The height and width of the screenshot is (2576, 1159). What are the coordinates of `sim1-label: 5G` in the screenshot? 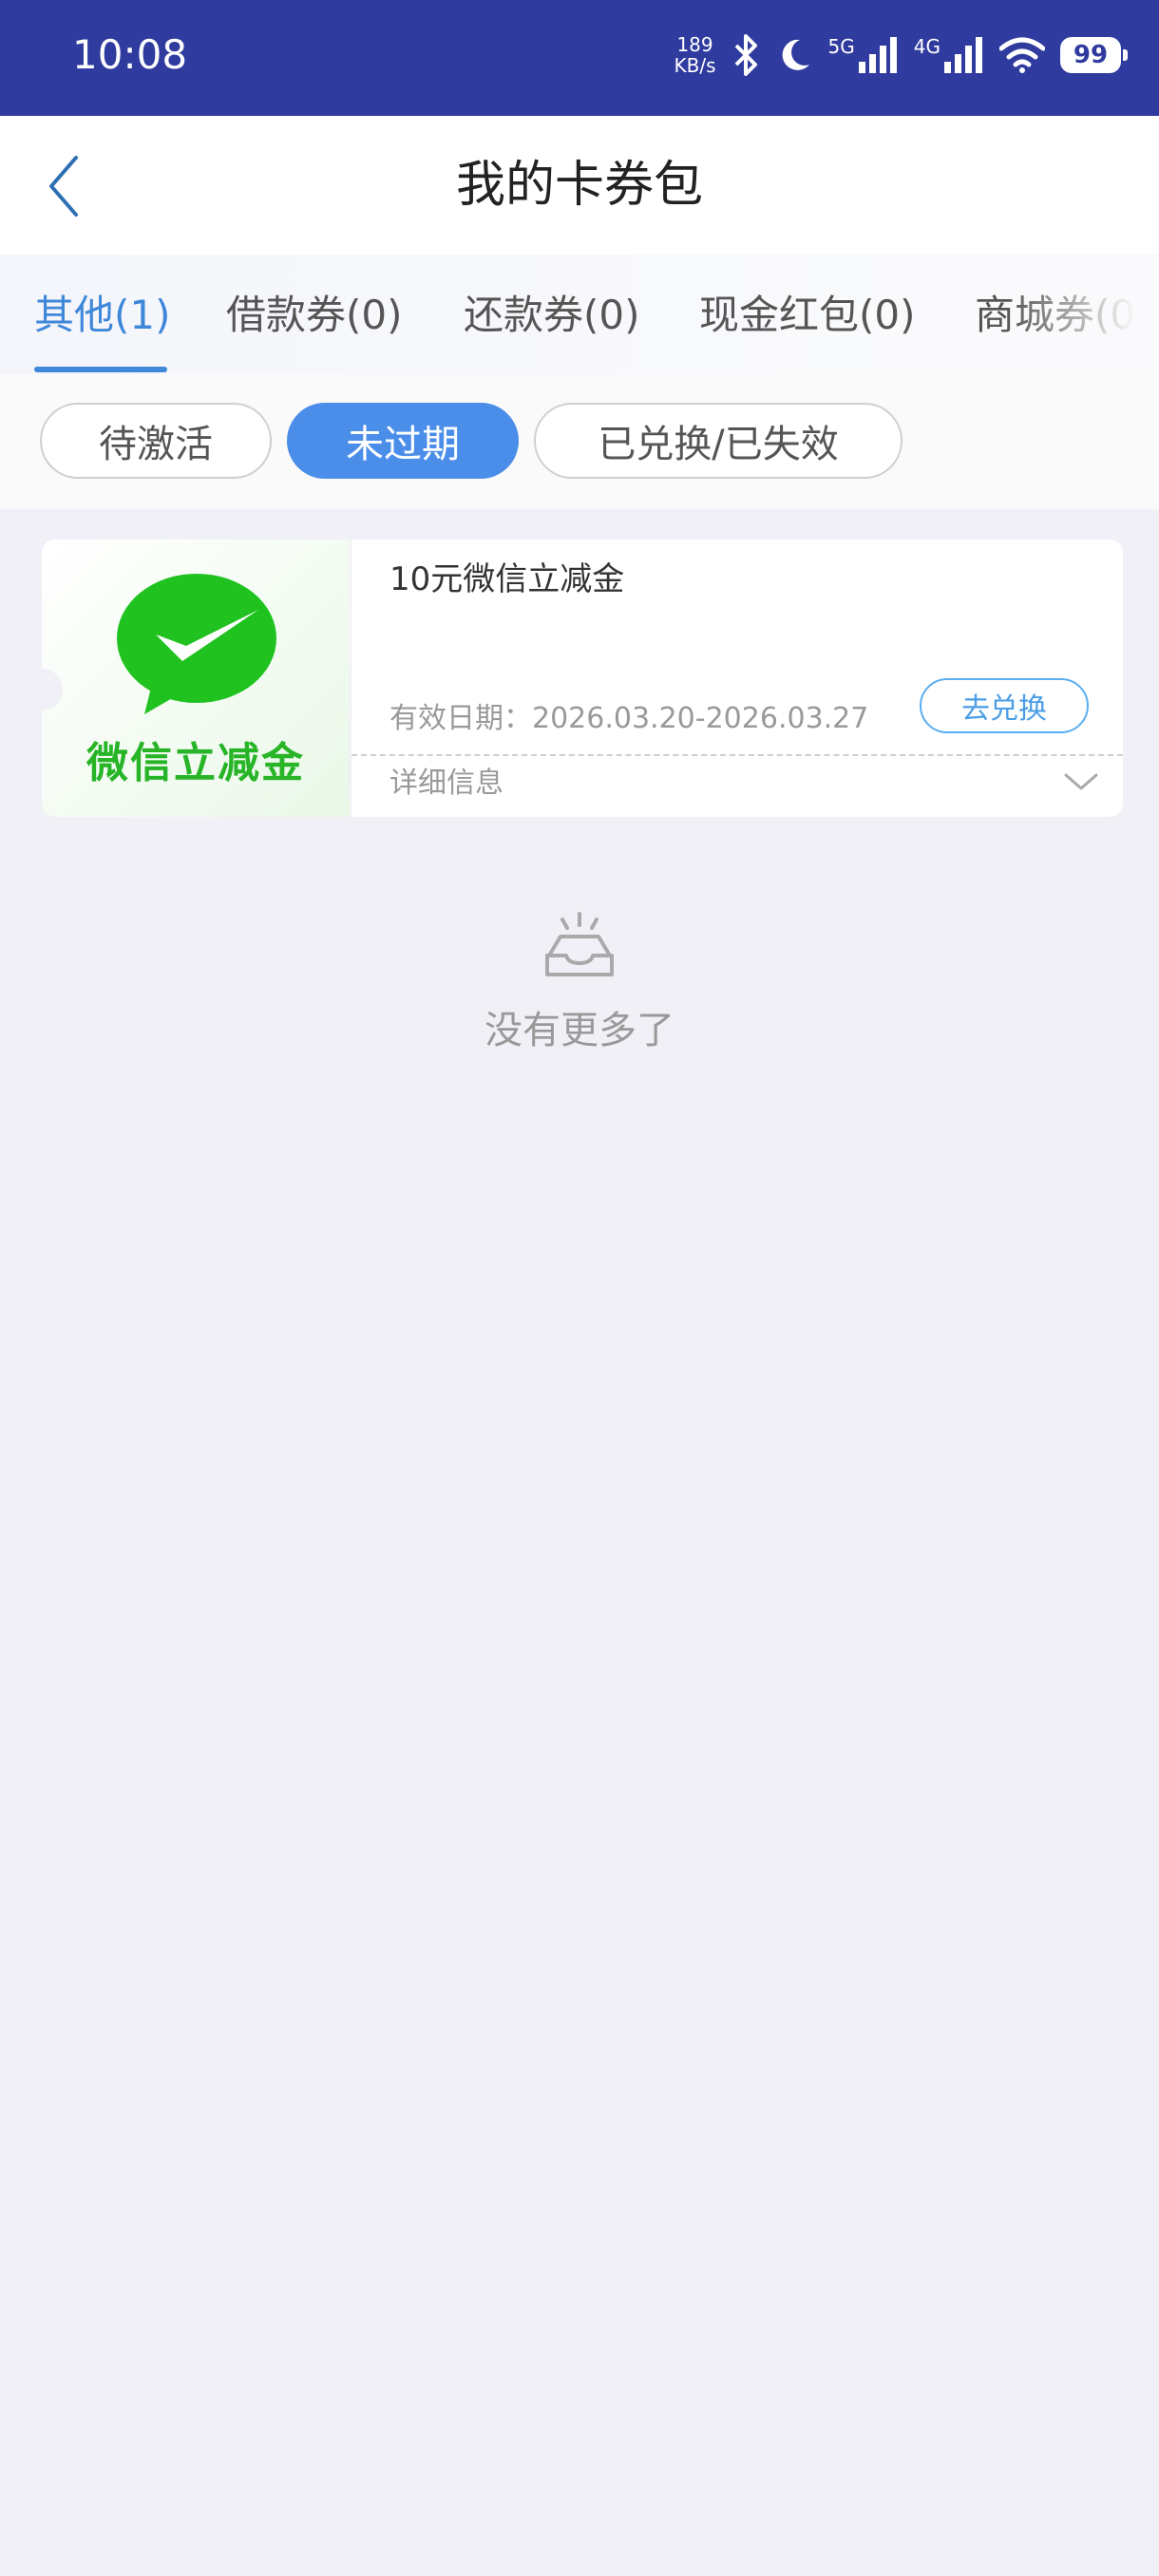 It's located at (841, 46).